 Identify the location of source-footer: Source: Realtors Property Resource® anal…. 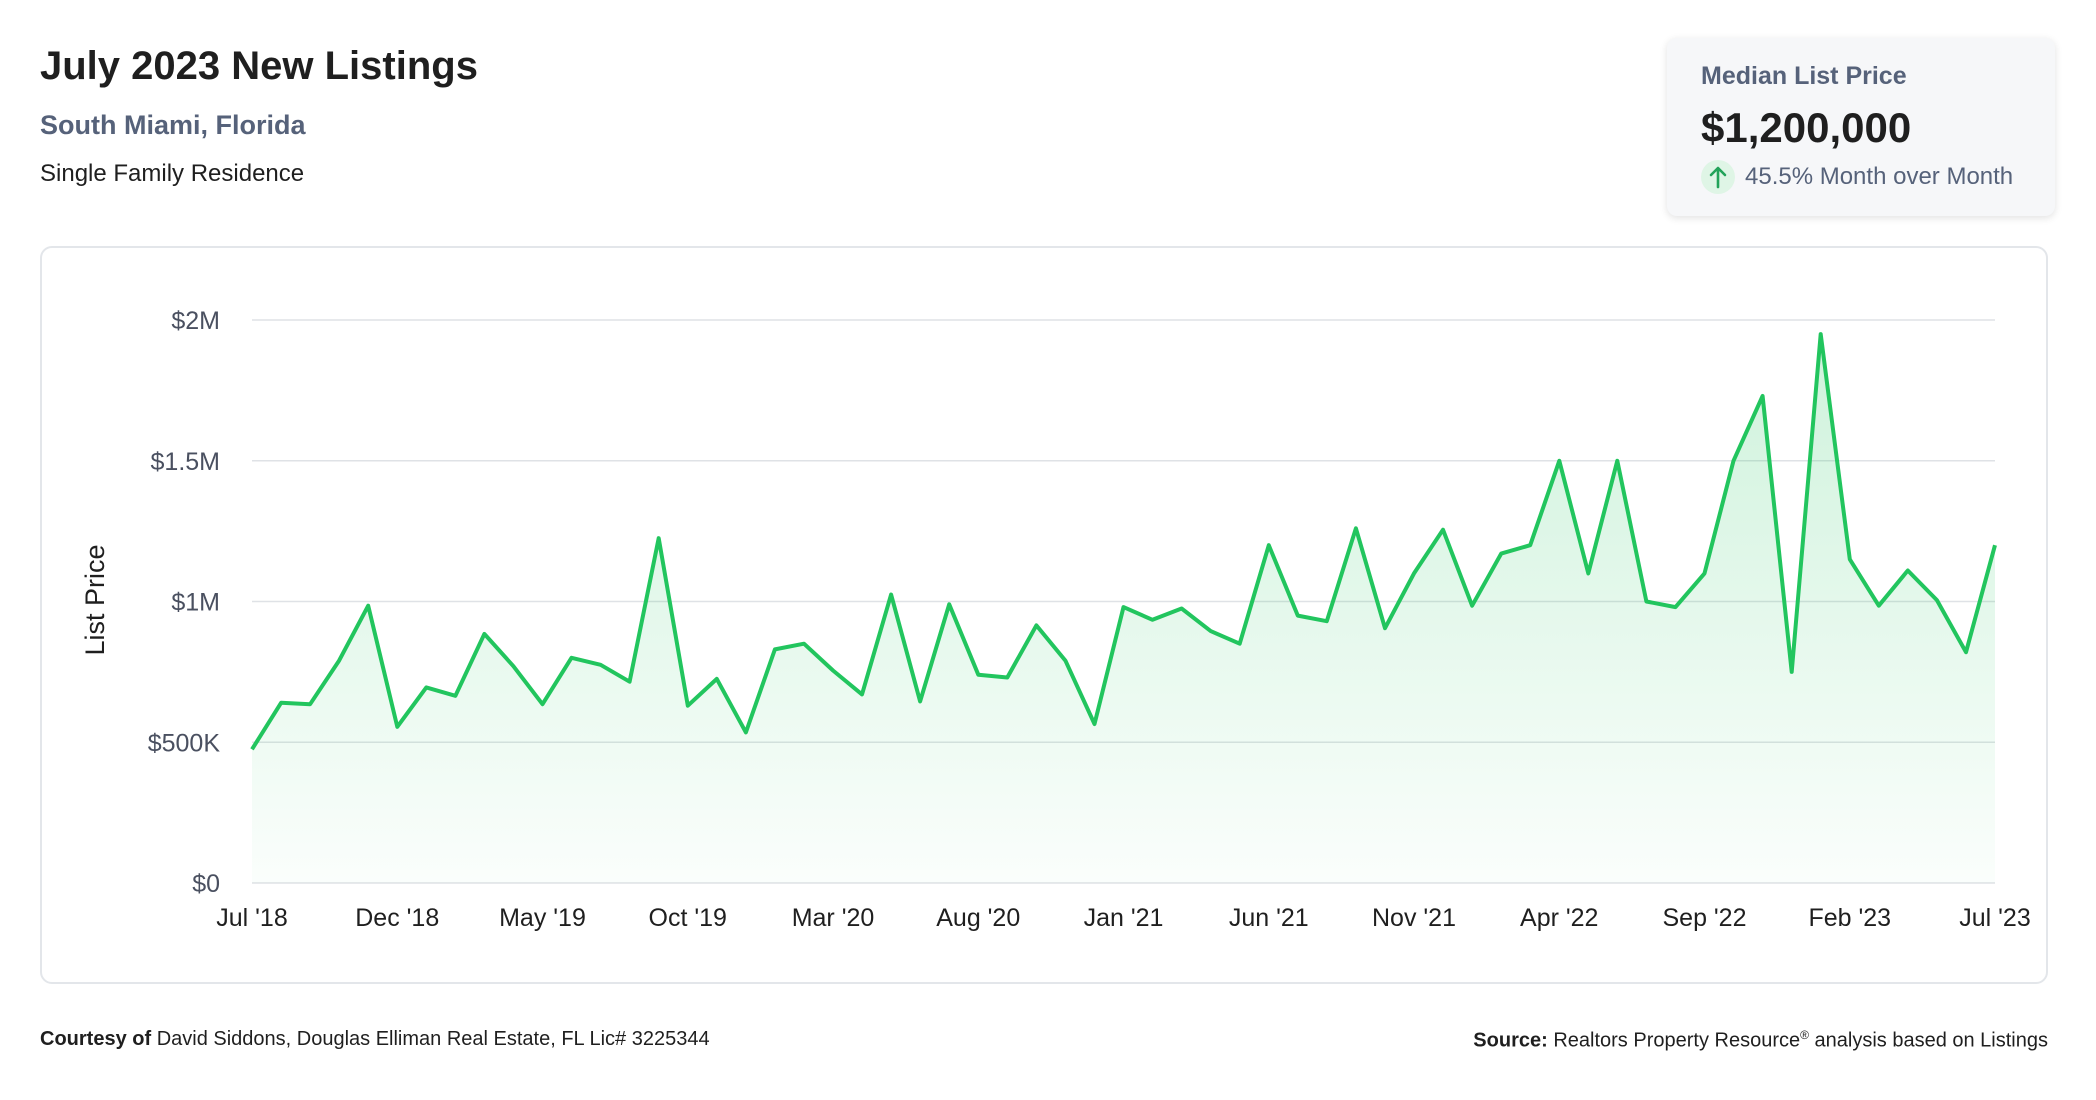
(1760, 1040).